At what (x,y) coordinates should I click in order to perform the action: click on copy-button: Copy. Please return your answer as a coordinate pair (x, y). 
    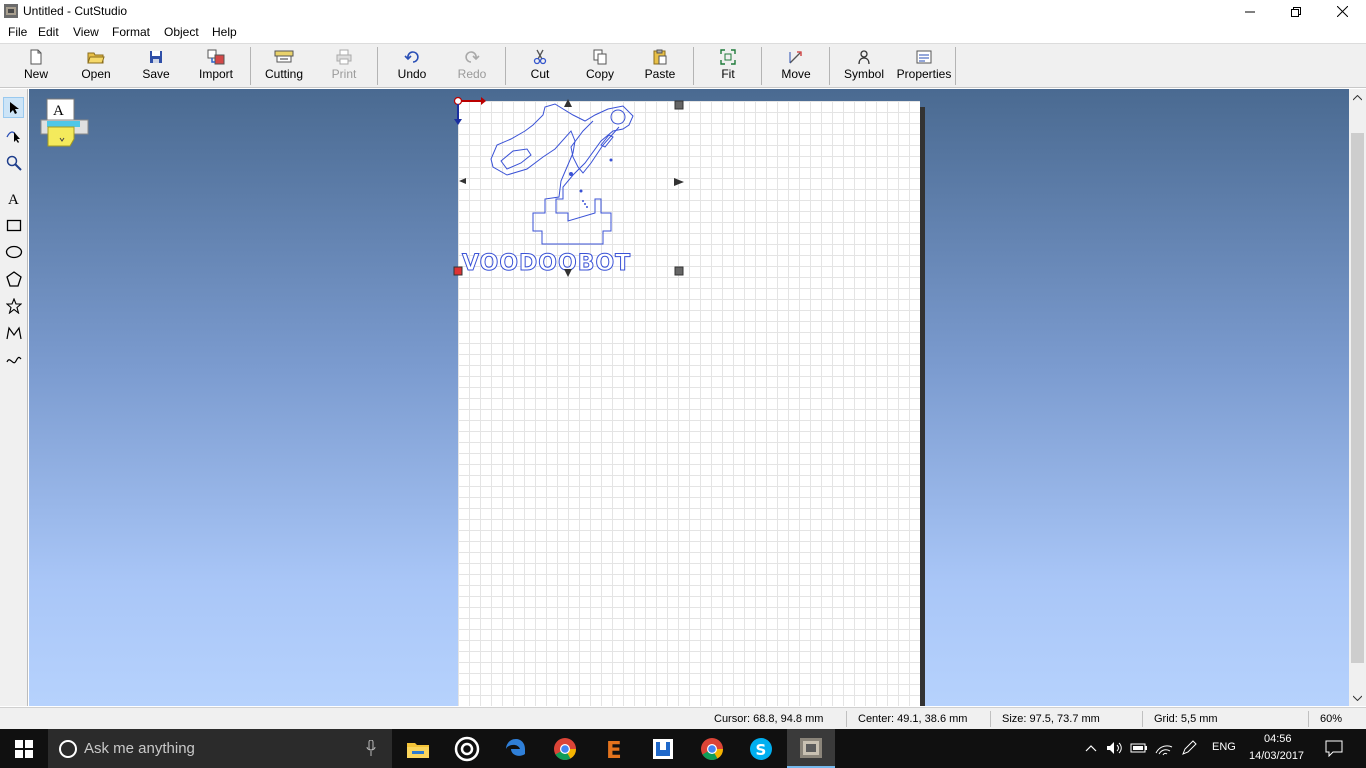
    Looking at the image, I should click on (600, 67).